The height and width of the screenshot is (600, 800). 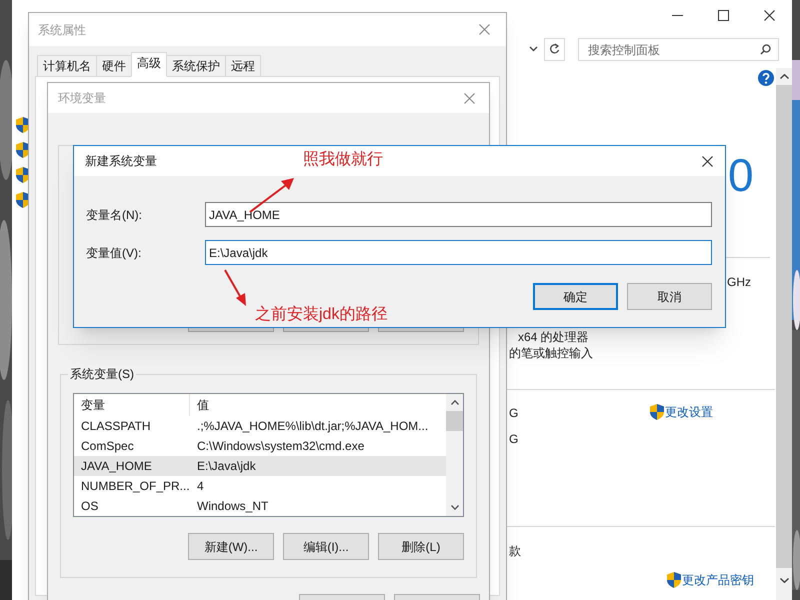 What do you see at coordinates (200, 486) in the screenshot?
I see `variable-value: 4` at bounding box center [200, 486].